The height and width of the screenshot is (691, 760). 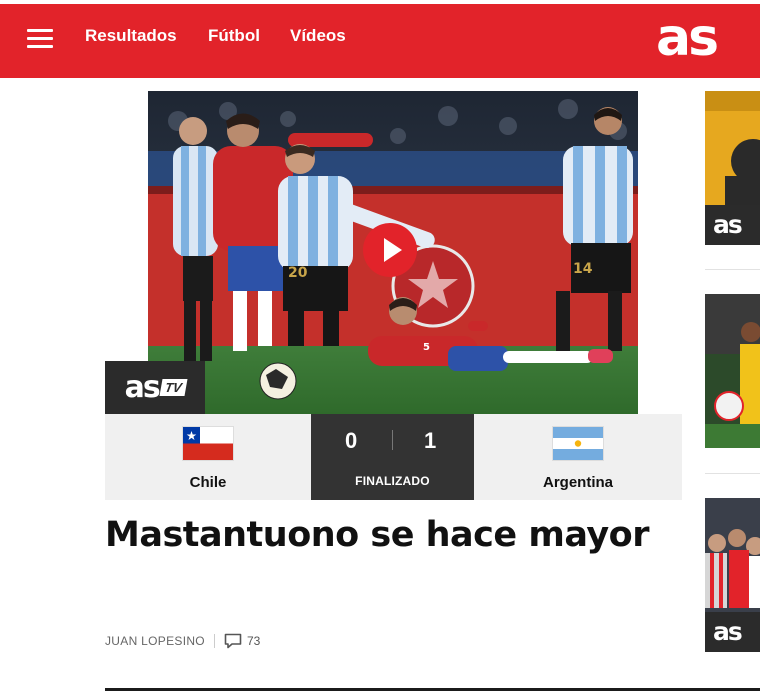 What do you see at coordinates (208, 482) in the screenshot?
I see `home-team-name: Chile` at bounding box center [208, 482].